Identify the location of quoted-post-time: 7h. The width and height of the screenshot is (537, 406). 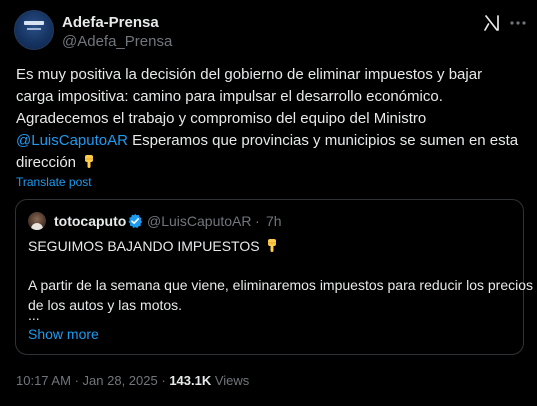
(274, 221).